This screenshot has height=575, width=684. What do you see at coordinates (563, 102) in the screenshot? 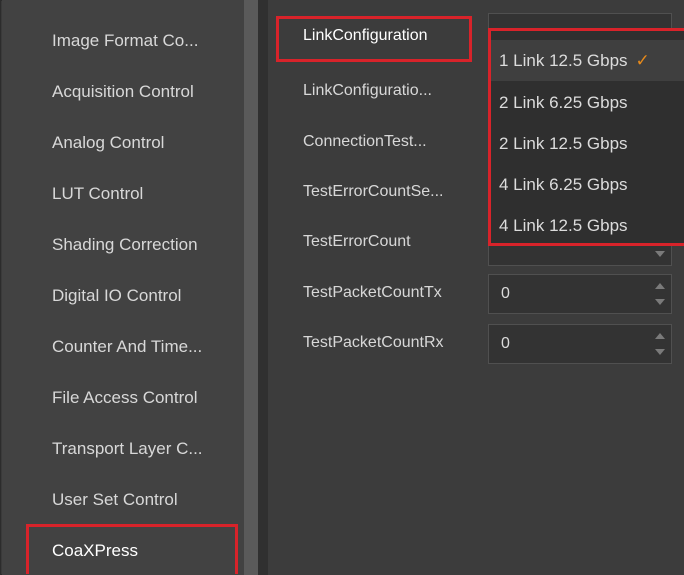
I see `dropdown-option-label: 2 Link 6.25 Gbps` at bounding box center [563, 102].